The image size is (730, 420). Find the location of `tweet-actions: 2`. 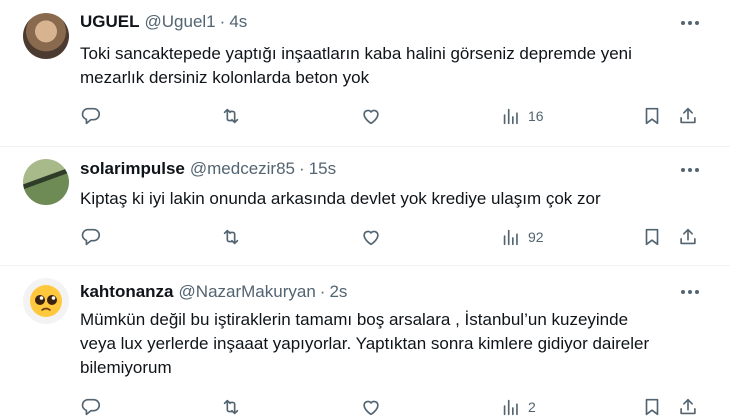

tweet-actions: 2 is located at coordinates (392, 407).